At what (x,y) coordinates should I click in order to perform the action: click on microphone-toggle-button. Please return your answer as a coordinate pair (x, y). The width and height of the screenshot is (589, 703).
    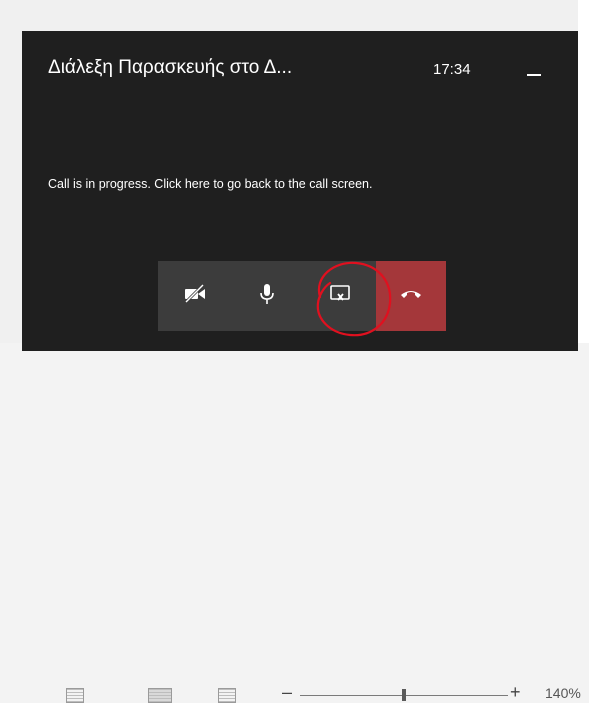
    Looking at the image, I should click on (267, 296).